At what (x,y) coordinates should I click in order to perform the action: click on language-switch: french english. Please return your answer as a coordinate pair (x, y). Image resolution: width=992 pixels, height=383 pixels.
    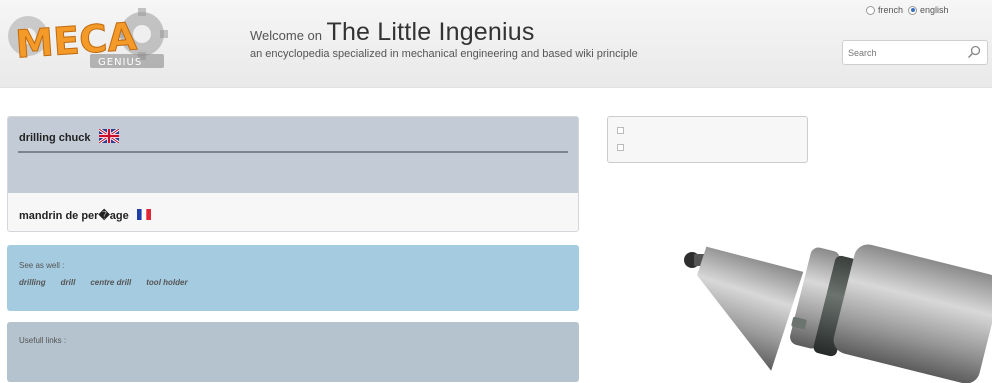
    Looking at the image, I should click on (907, 10).